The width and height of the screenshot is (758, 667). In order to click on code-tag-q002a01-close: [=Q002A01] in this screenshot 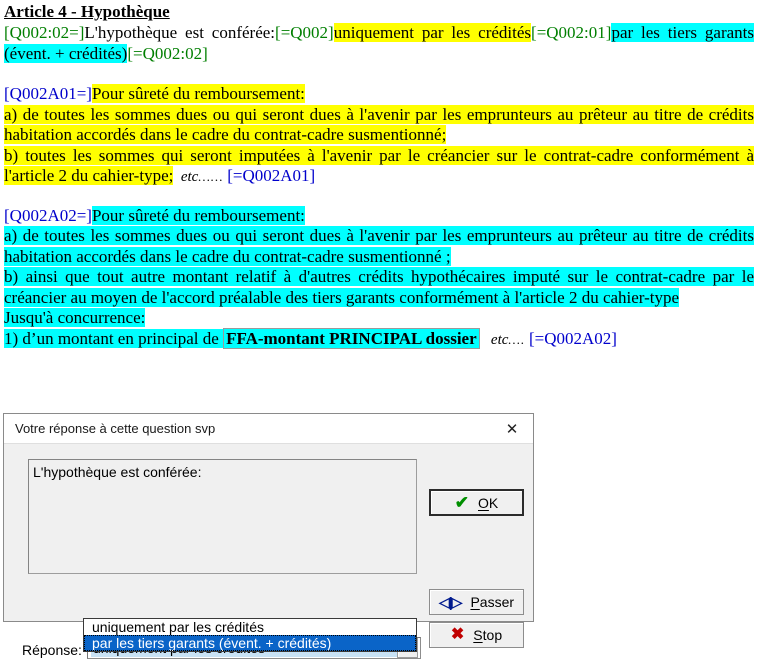, I will do `click(271, 175)`.